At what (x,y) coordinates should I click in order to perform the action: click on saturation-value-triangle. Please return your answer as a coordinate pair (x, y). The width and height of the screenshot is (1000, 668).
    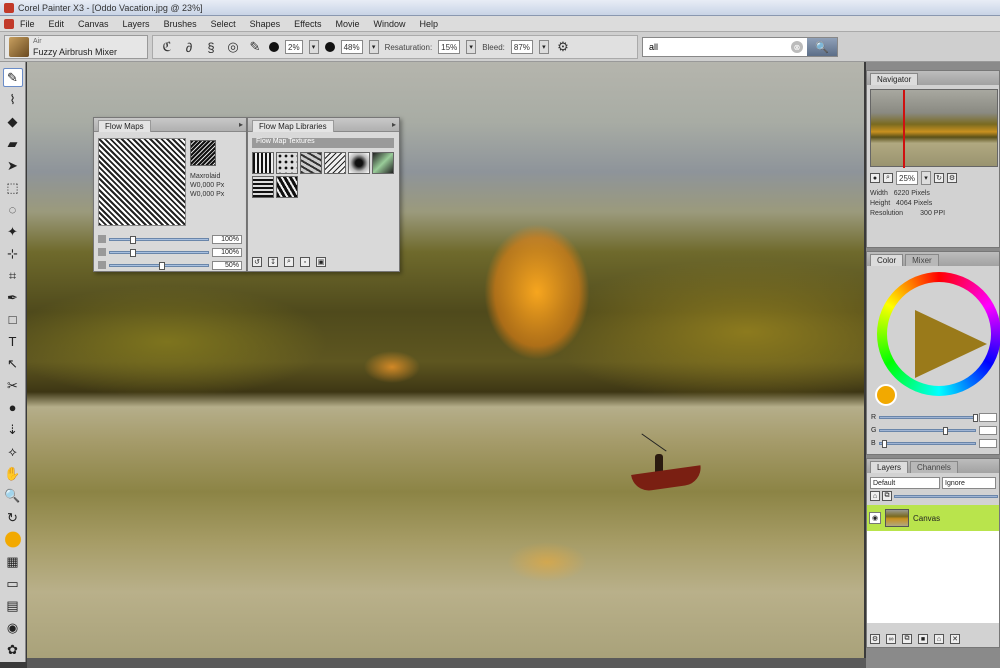
    Looking at the image, I should click on (951, 344).